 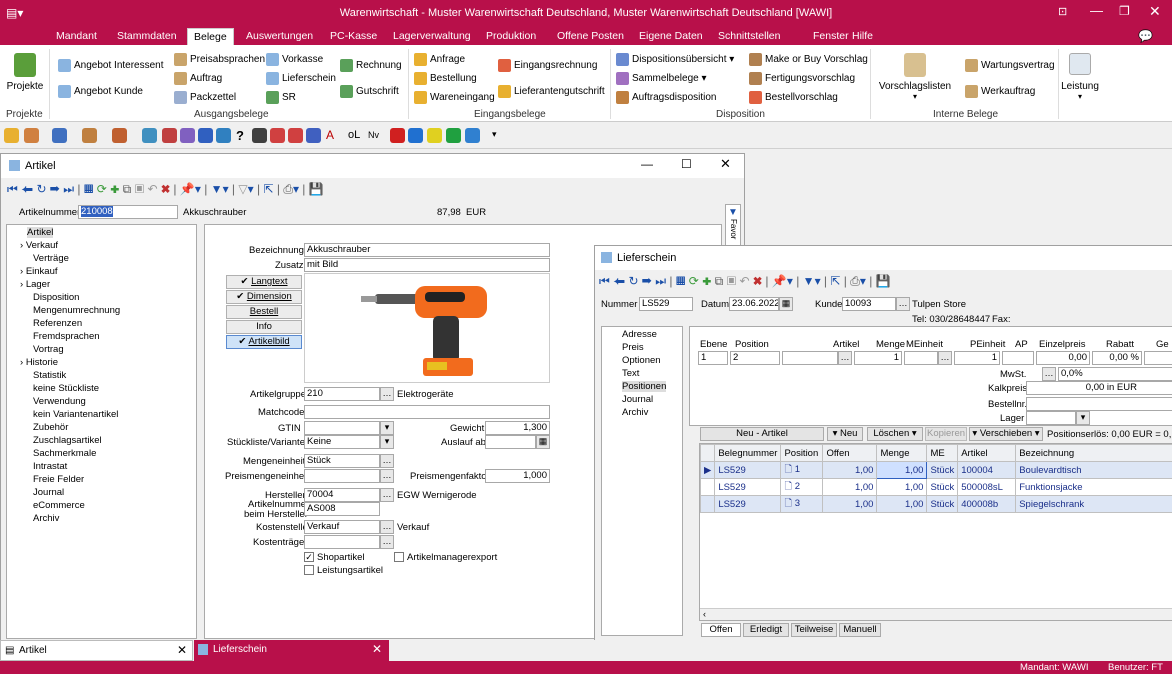 What do you see at coordinates (642, 413) in the screenshot?
I see `ls-tree-archiv: Archiv` at bounding box center [642, 413].